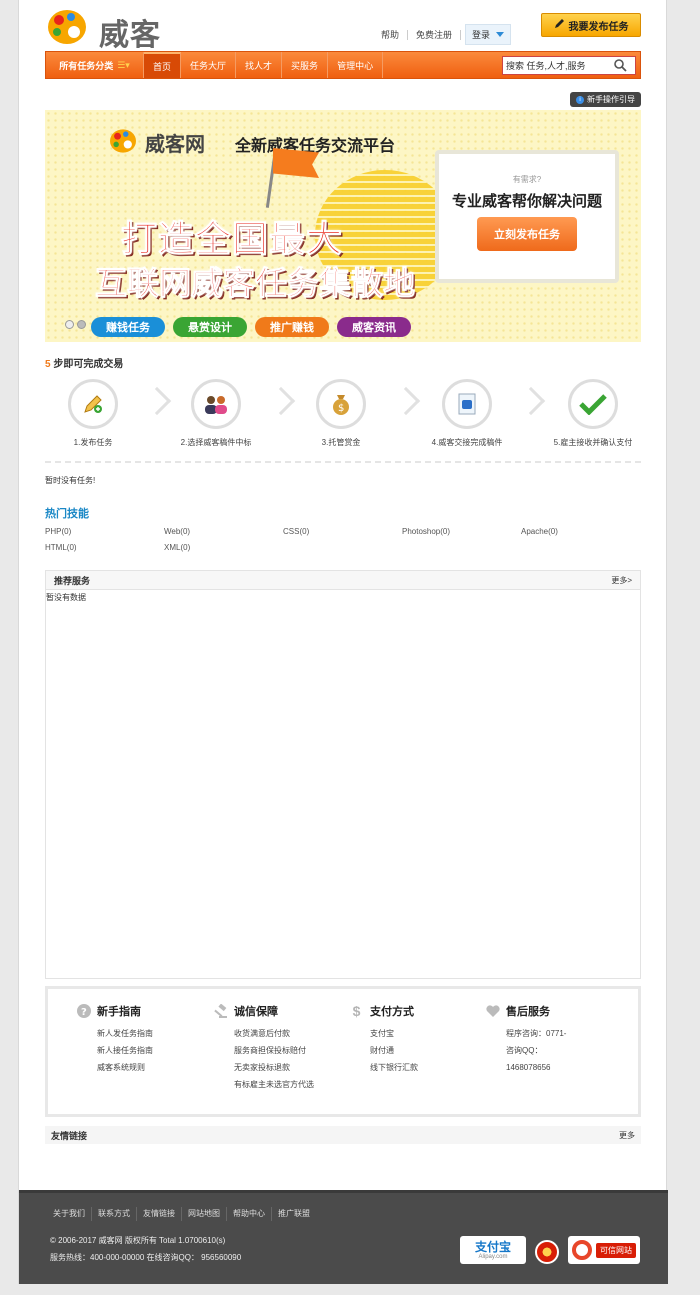  What do you see at coordinates (232, 239) in the screenshot?
I see `banner-slogan-line1: 打造全国最大` at bounding box center [232, 239].